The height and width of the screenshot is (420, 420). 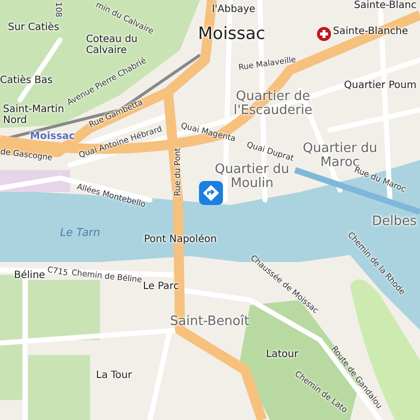 What do you see at coordinates (30, 275) in the screenshot?
I see `place-label: Béline` at bounding box center [30, 275].